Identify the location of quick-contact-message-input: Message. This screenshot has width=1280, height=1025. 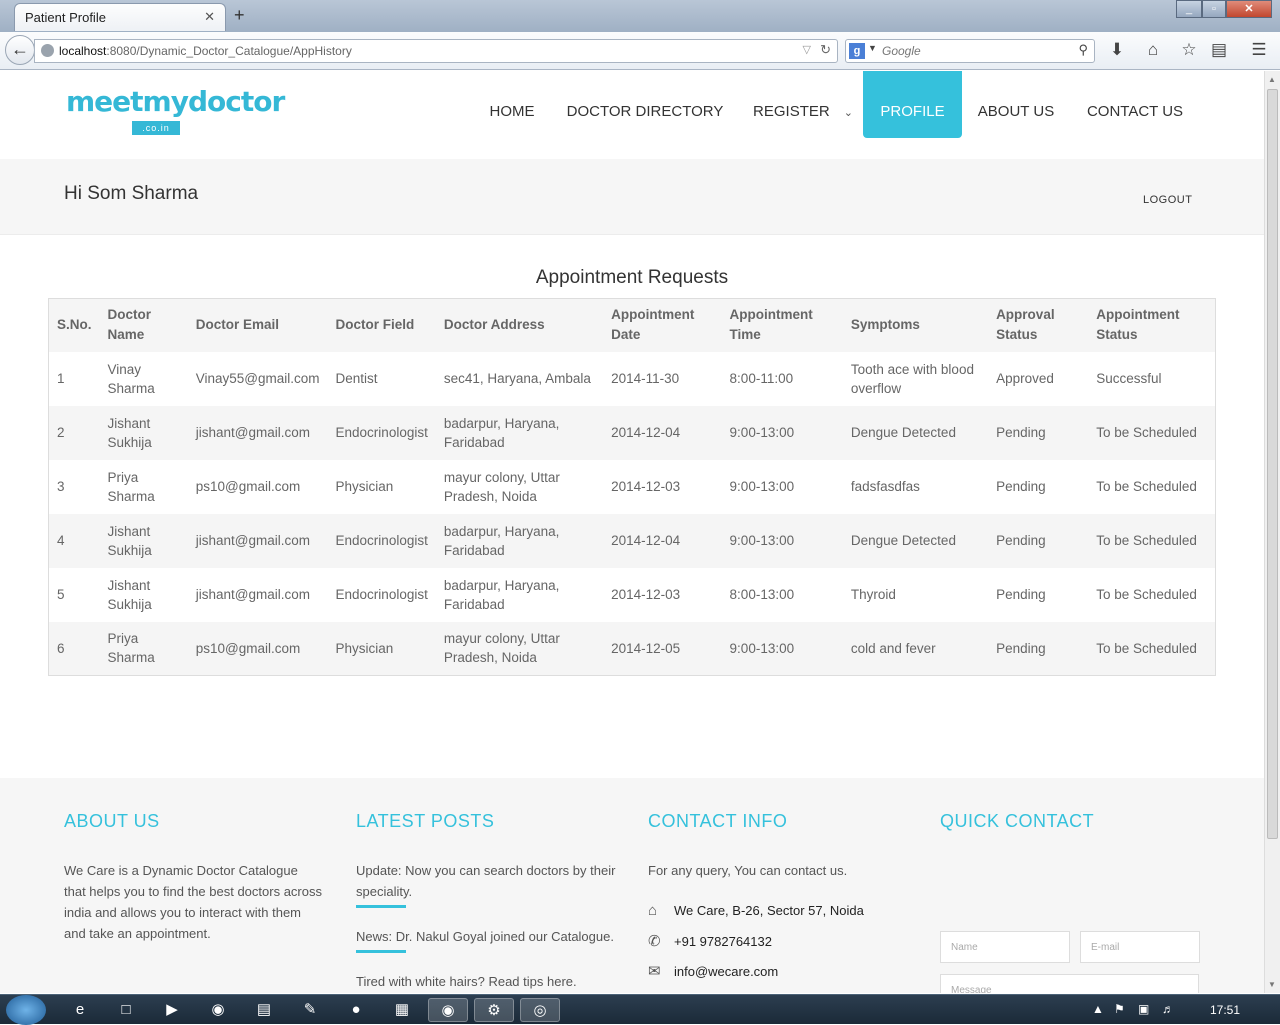
(1069, 983).